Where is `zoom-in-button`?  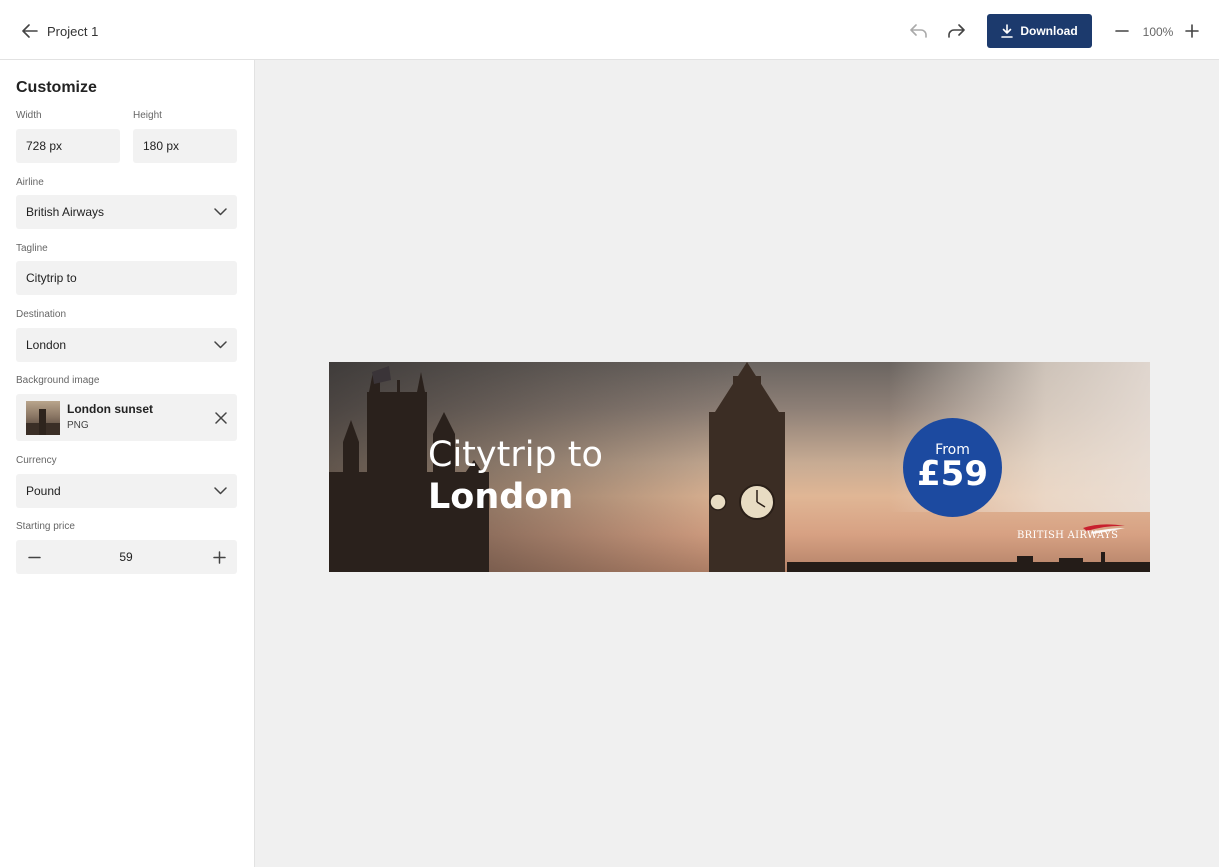 zoom-in-button is located at coordinates (1192, 31).